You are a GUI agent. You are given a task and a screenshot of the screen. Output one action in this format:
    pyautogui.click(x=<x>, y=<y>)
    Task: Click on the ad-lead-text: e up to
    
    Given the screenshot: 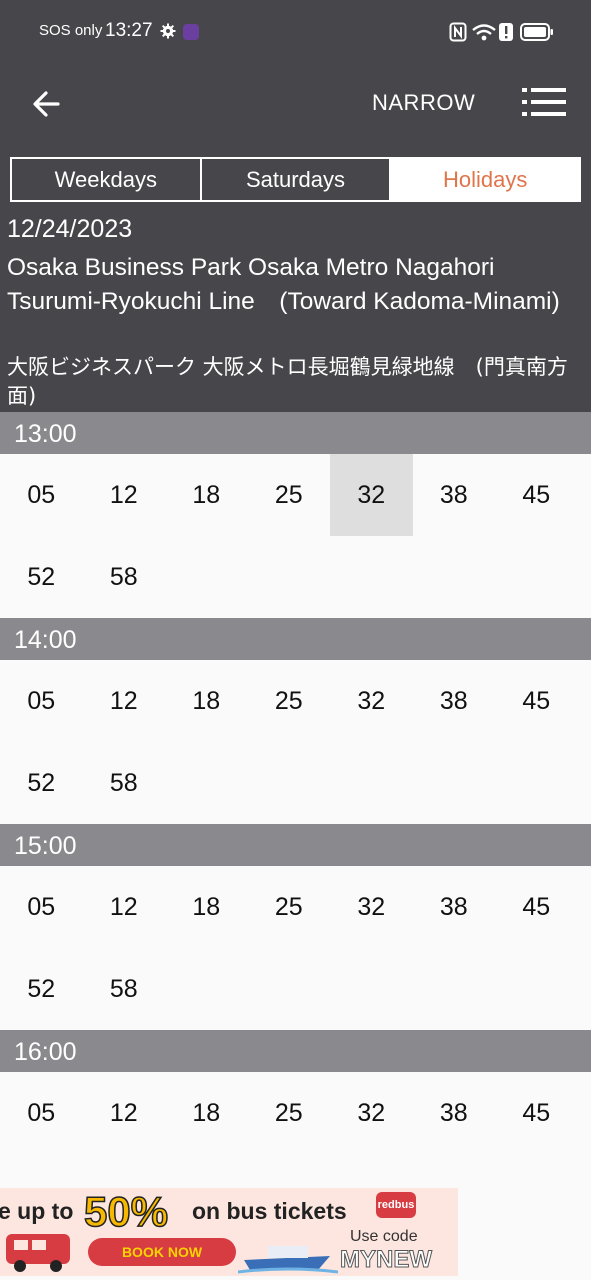 What is the action you would take?
    pyautogui.click(x=37, y=1211)
    